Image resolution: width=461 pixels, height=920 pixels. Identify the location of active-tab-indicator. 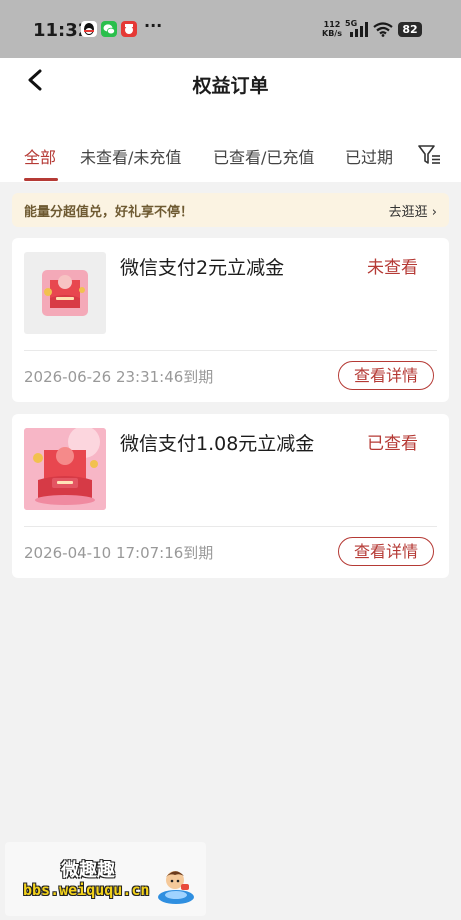
(41, 179).